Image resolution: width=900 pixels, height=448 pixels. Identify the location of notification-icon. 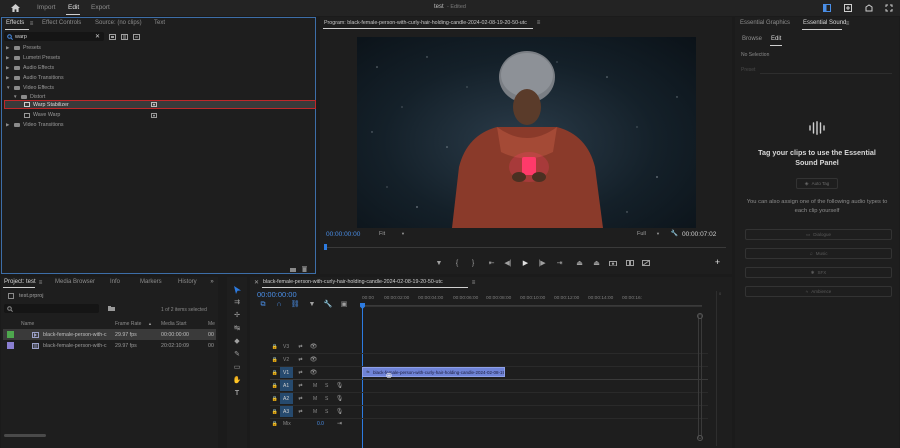
(869, 8).